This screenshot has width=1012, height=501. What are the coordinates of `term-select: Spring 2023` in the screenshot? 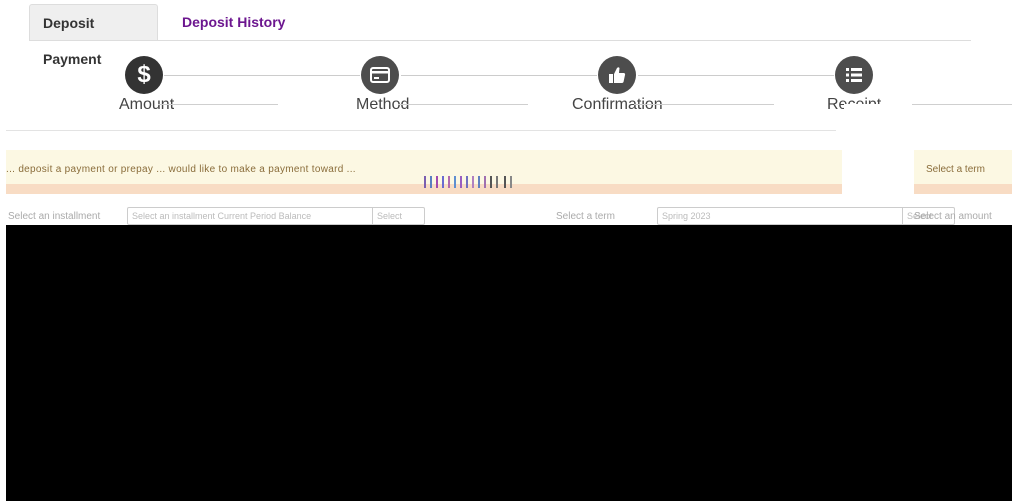 It's located at (780, 216).